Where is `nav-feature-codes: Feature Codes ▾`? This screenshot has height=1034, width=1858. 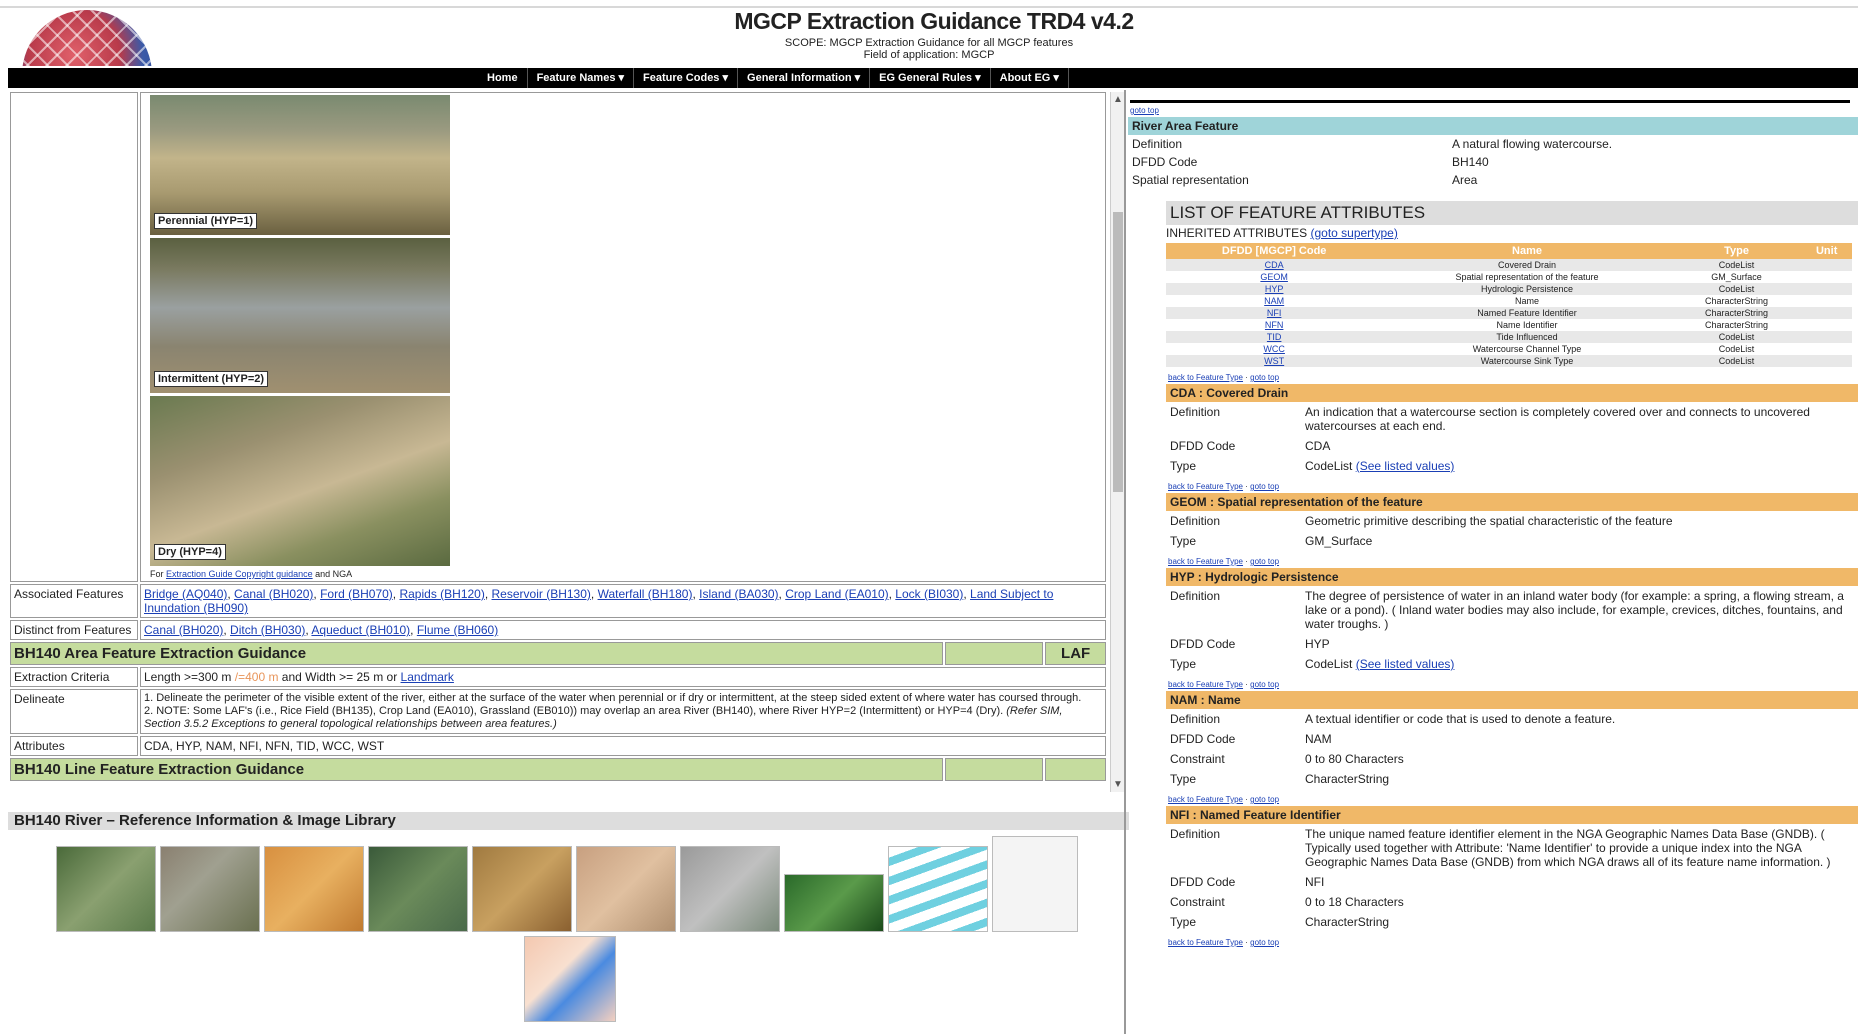
nav-feature-codes: Feature Codes ▾ is located at coordinates (686, 78).